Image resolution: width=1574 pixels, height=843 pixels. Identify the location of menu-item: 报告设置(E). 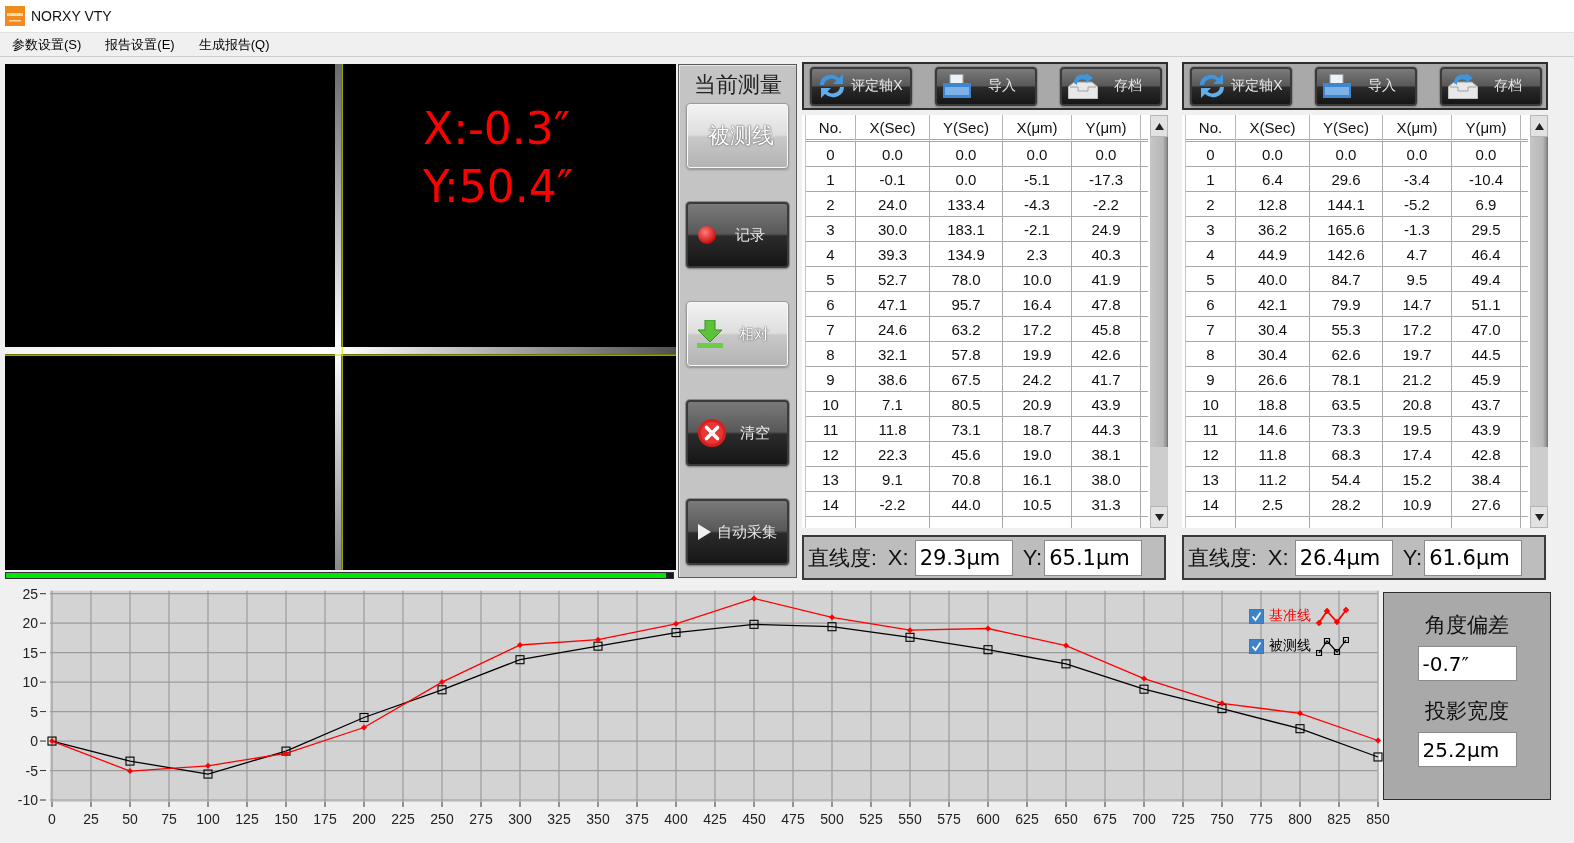
(140, 44).